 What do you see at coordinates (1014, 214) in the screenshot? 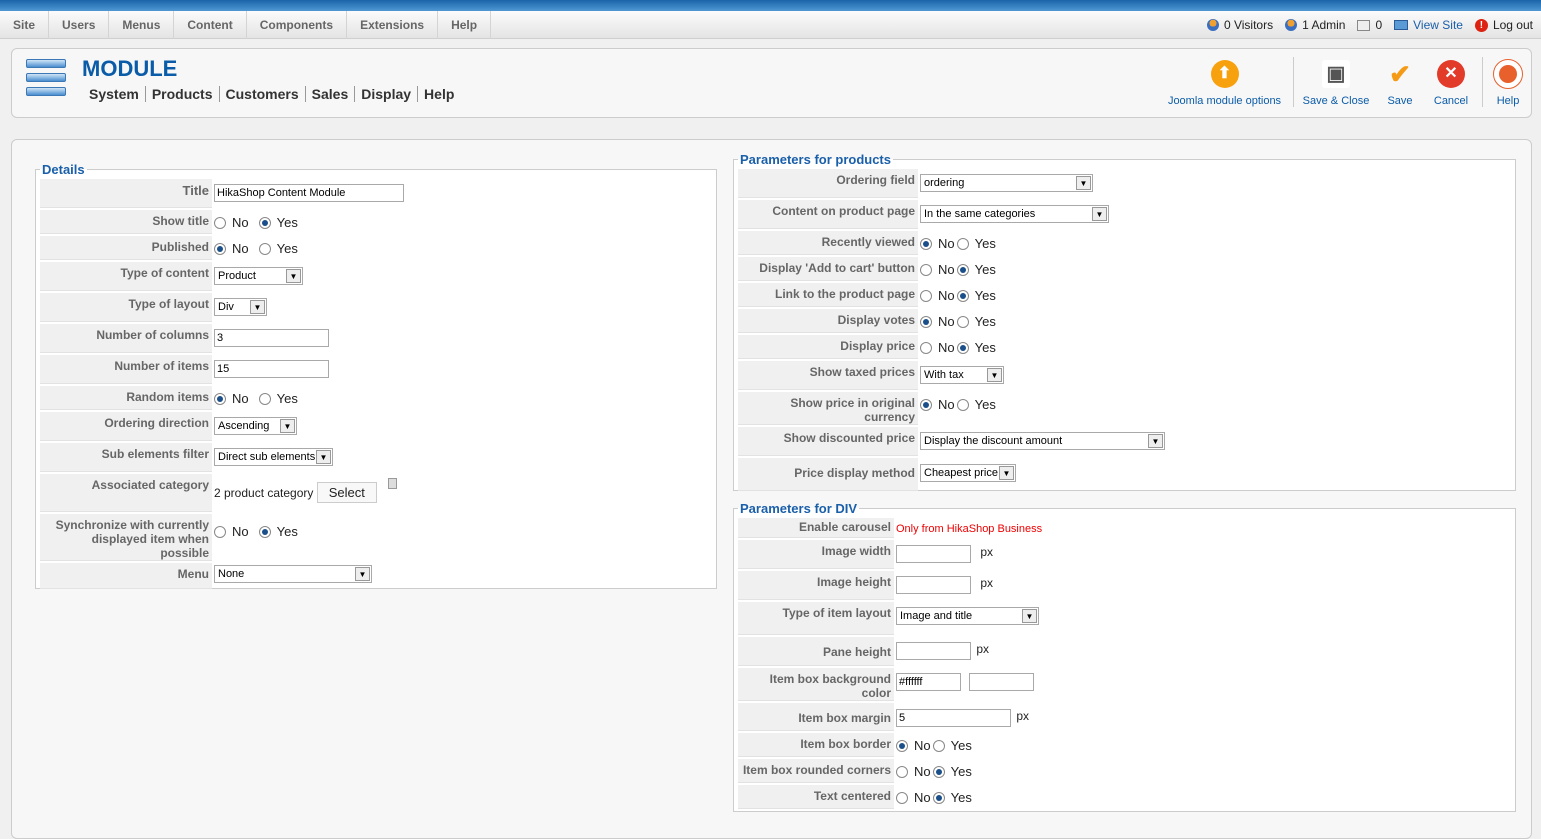
I see `content-page-select: In the same categories ▼` at bounding box center [1014, 214].